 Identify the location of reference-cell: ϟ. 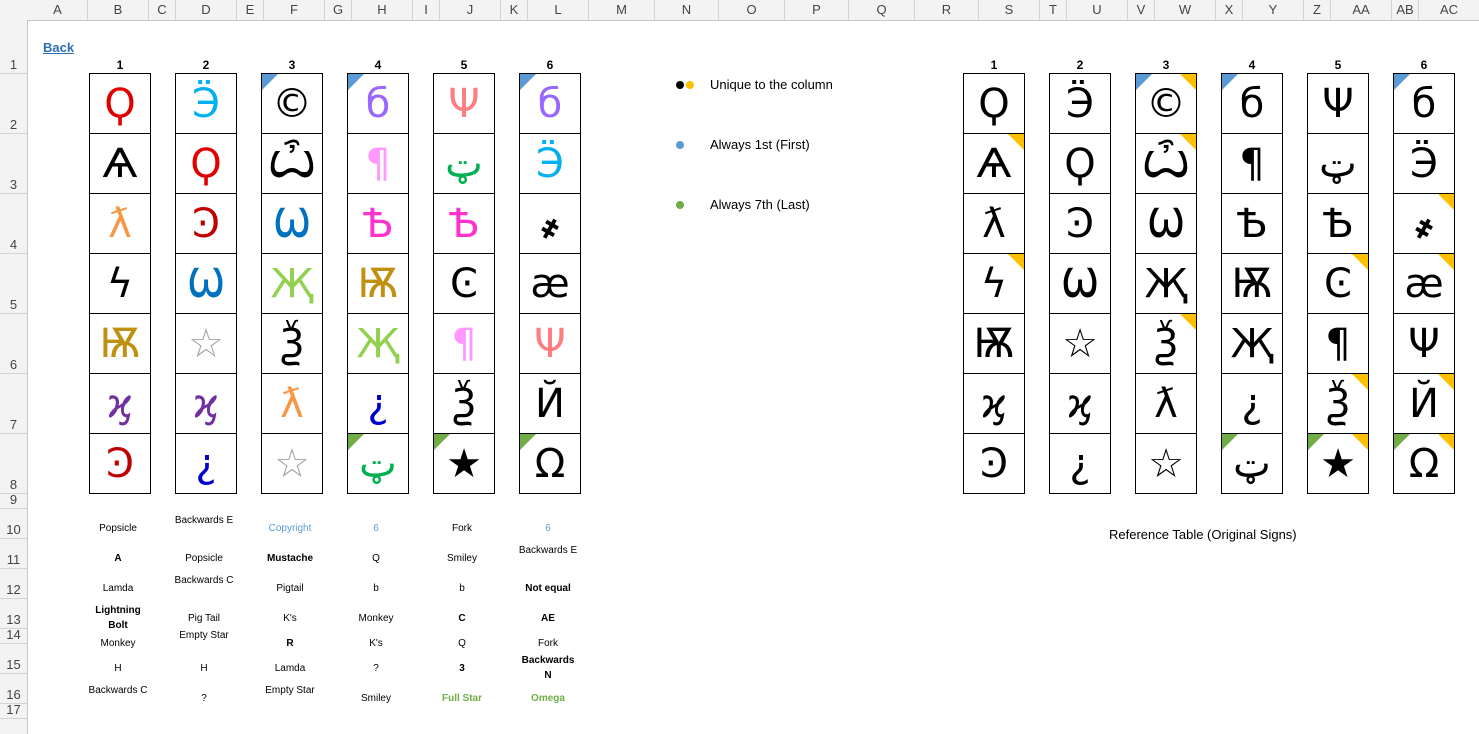
(994, 283).